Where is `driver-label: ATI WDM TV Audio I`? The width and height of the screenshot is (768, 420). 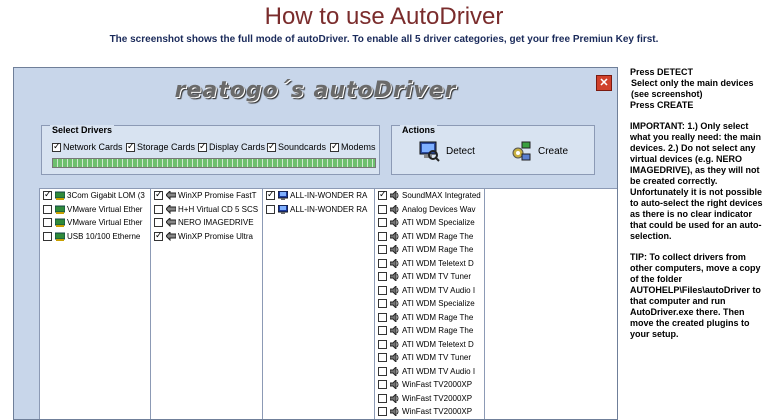 driver-label: ATI WDM TV Audio I is located at coordinates (439, 290).